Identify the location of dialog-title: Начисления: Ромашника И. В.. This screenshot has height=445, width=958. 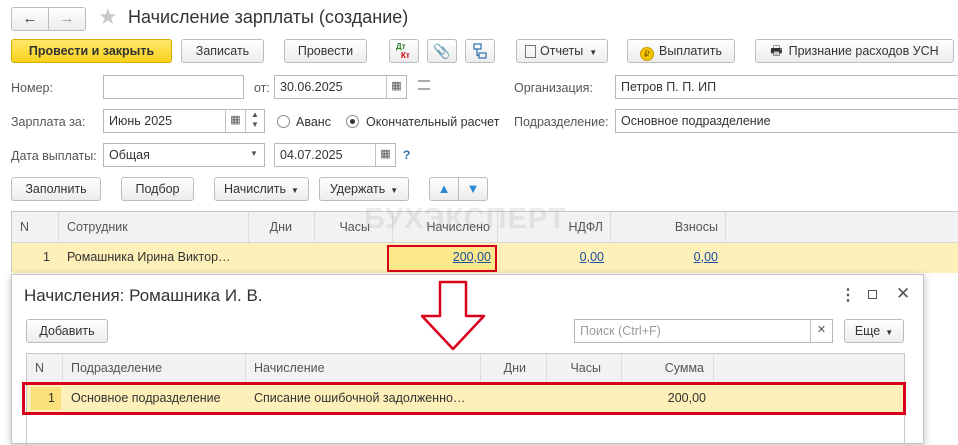
(143, 295).